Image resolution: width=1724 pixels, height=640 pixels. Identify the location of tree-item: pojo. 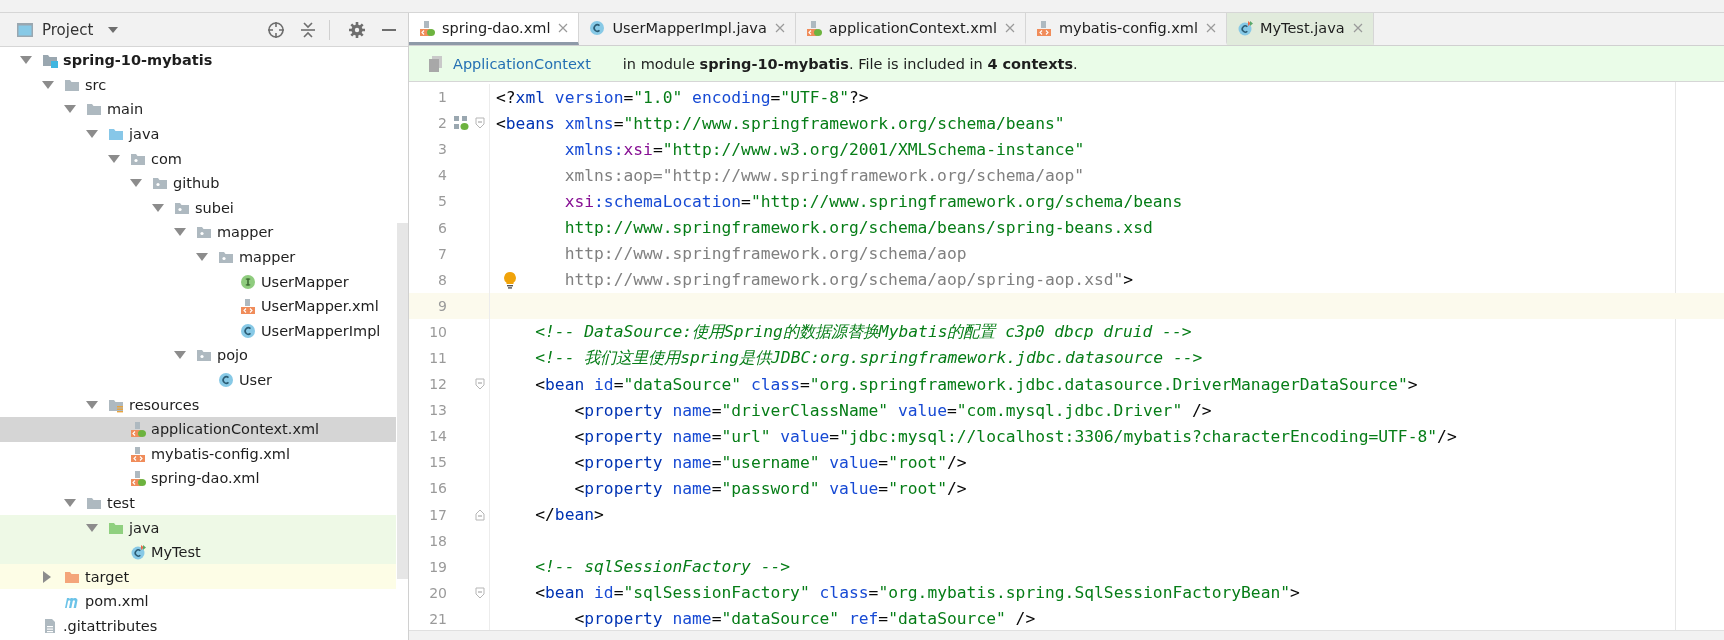
(198, 355).